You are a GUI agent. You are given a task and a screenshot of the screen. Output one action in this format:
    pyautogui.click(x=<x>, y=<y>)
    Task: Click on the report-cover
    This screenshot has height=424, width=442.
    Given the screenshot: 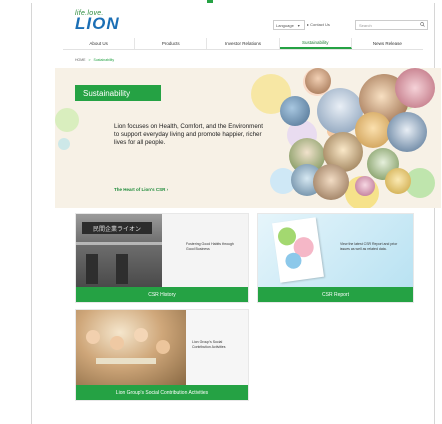 What is the action you would take?
    pyautogui.click(x=298, y=250)
    